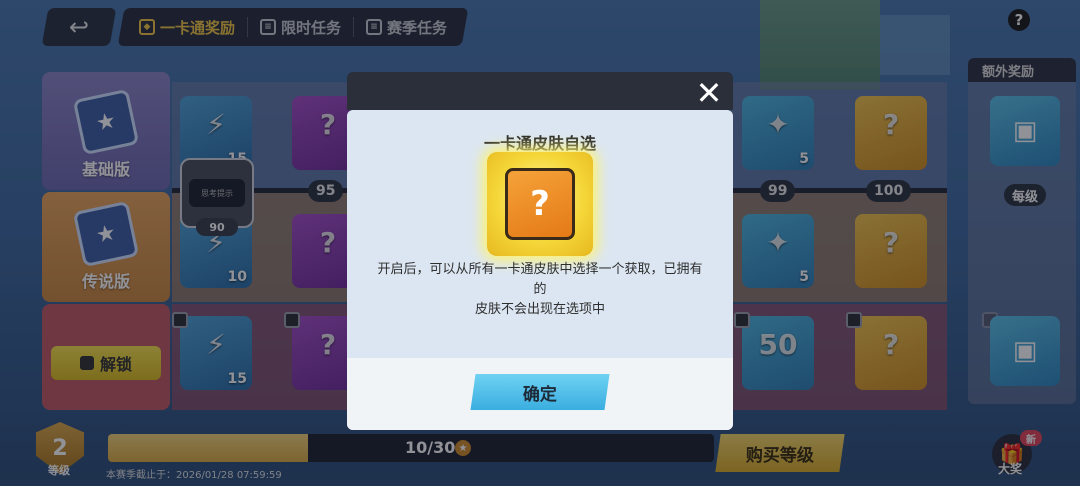  I want to click on item-preview: ?, so click(540, 204).